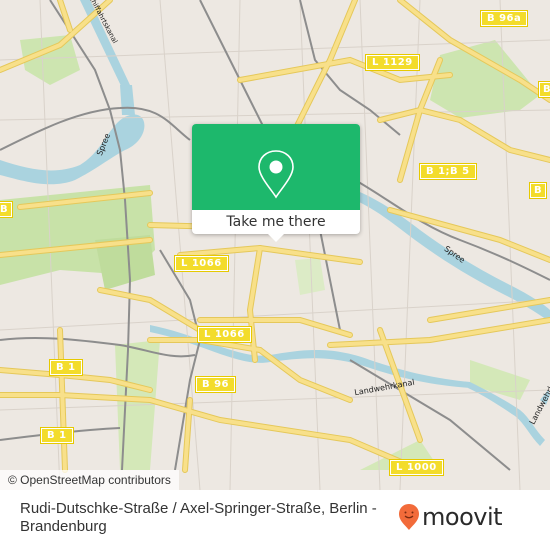 The width and height of the screenshot is (550, 550). I want to click on road-label-b-left: B, so click(7, 209).